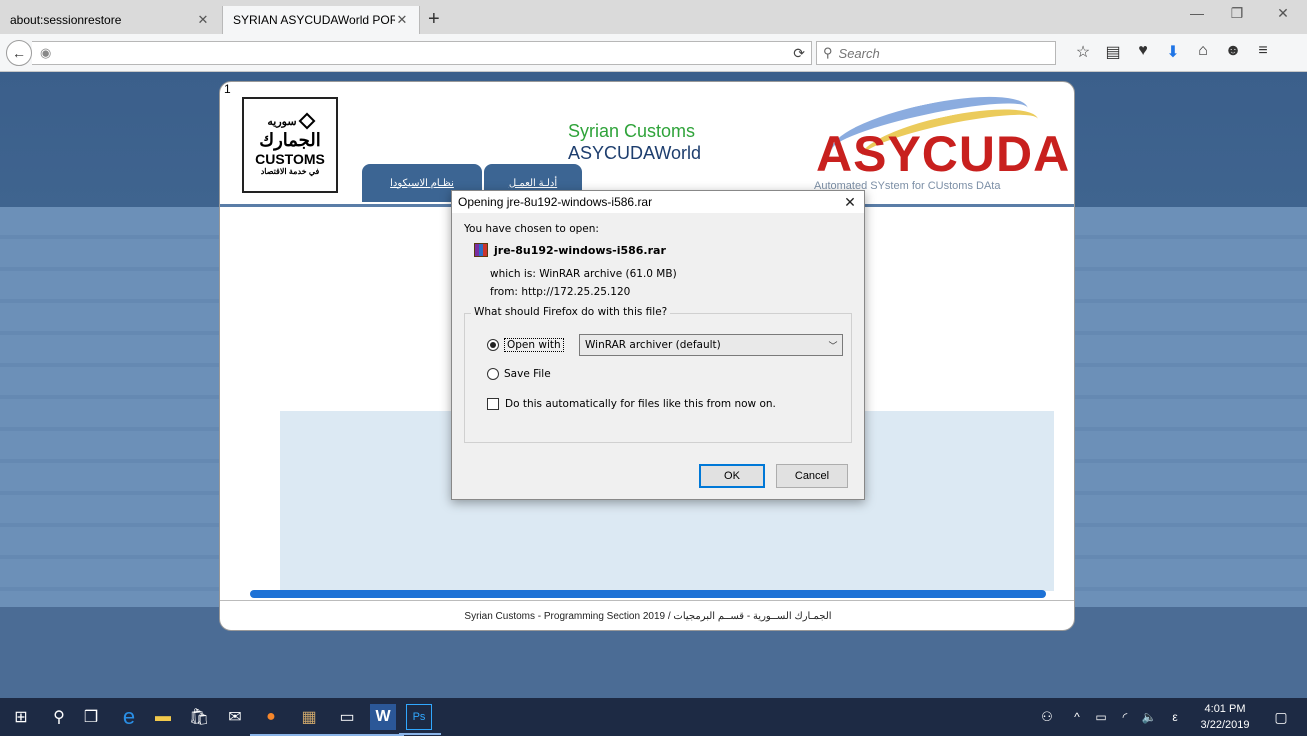 The width and height of the screenshot is (1307, 736). I want to click on reload-icon: ⟳, so click(799, 53).